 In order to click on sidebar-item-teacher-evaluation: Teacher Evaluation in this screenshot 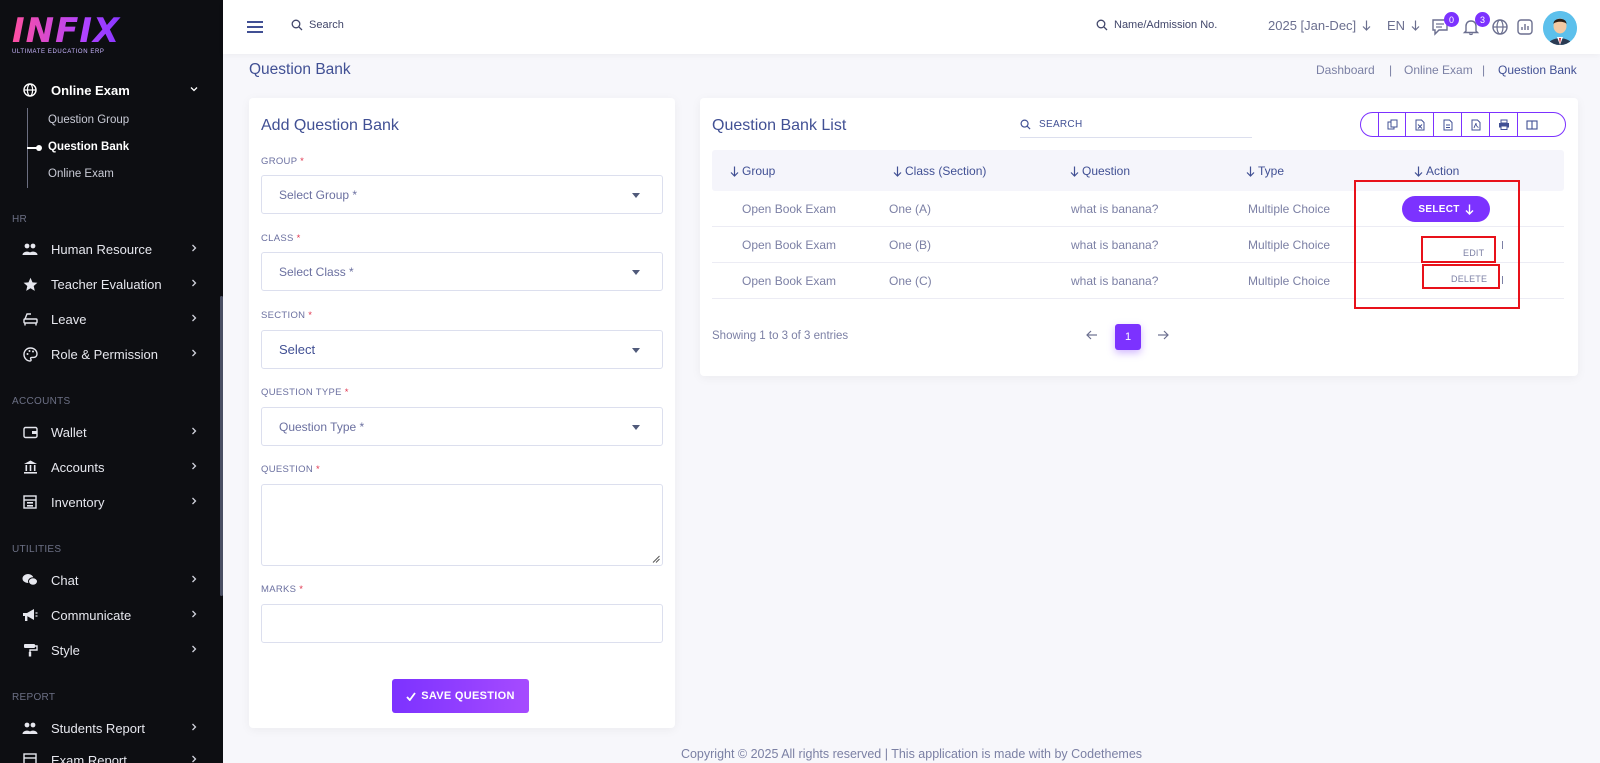, I will do `click(105, 284)`.